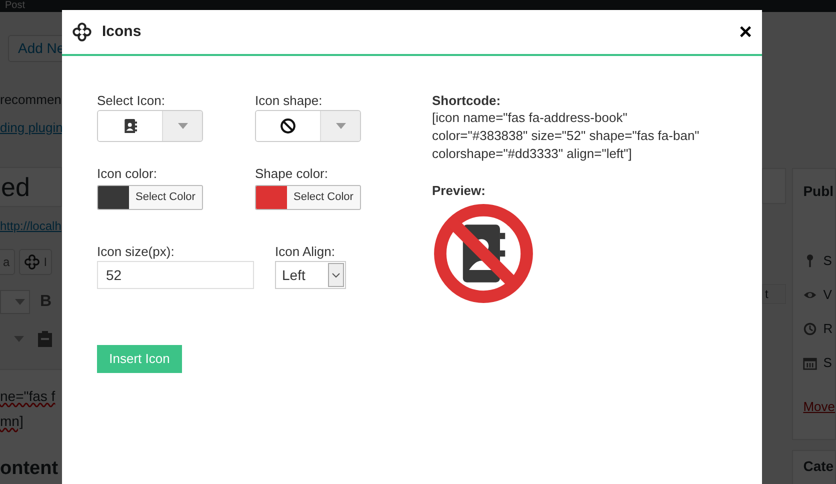  What do you see at coordinates (336, 275) in the screenshot?
I see `chevron-icon` at bounding box center [336, 275].